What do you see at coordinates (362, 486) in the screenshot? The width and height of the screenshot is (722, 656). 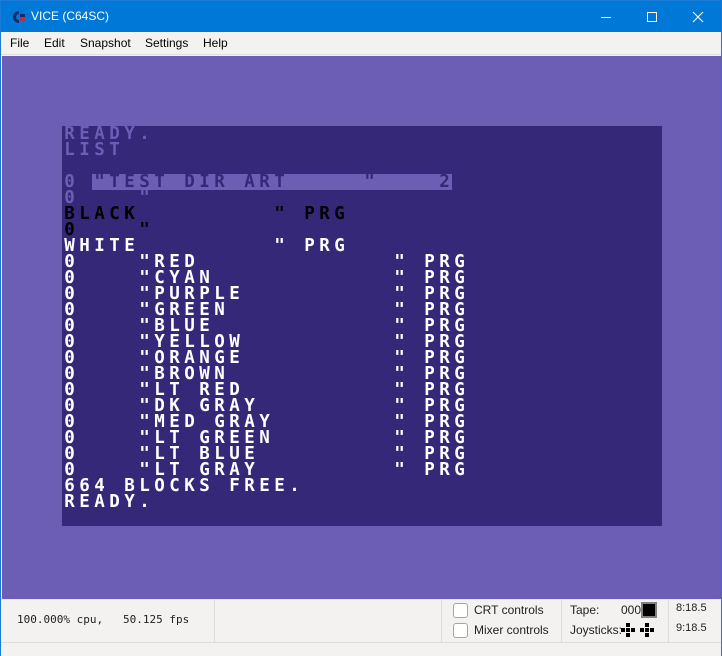 I see `screen-line: 664BLOCKSFREE.` at bounding box center [362, 486].